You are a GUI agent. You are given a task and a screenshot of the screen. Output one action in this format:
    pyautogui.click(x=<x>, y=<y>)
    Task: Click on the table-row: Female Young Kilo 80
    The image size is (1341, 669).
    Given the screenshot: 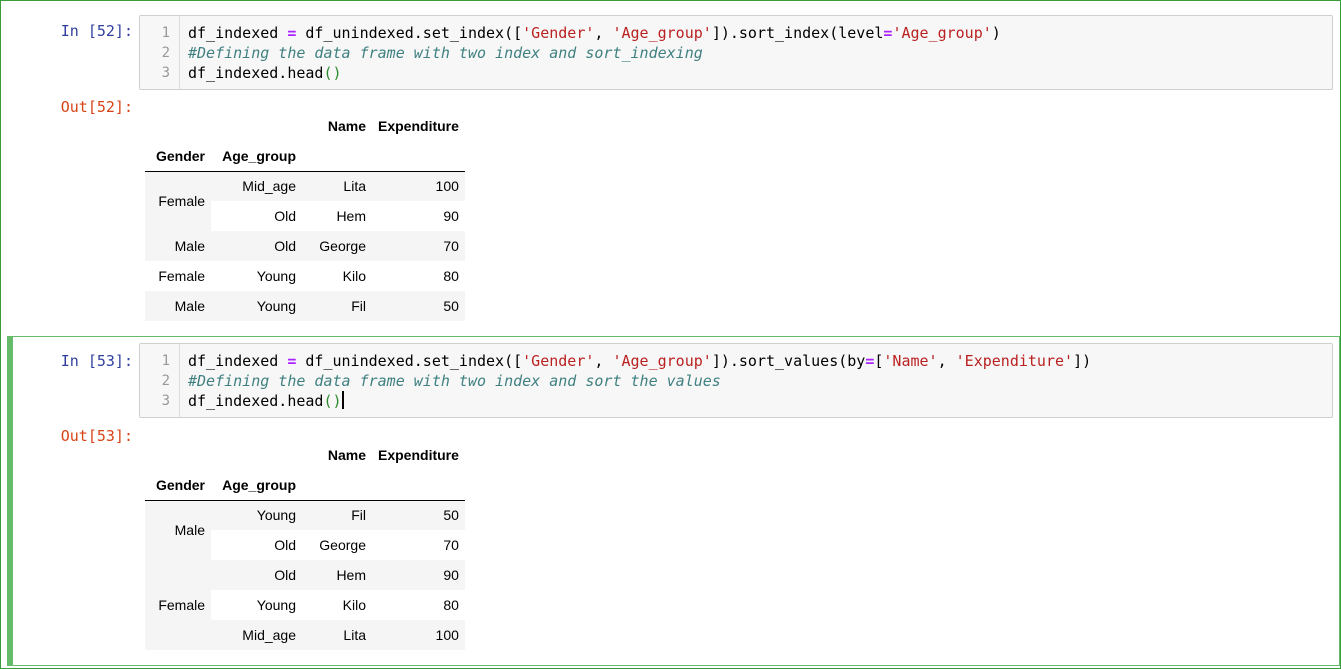 What is the action you would take?
    pyautogui.click(x=305, y=276)
    